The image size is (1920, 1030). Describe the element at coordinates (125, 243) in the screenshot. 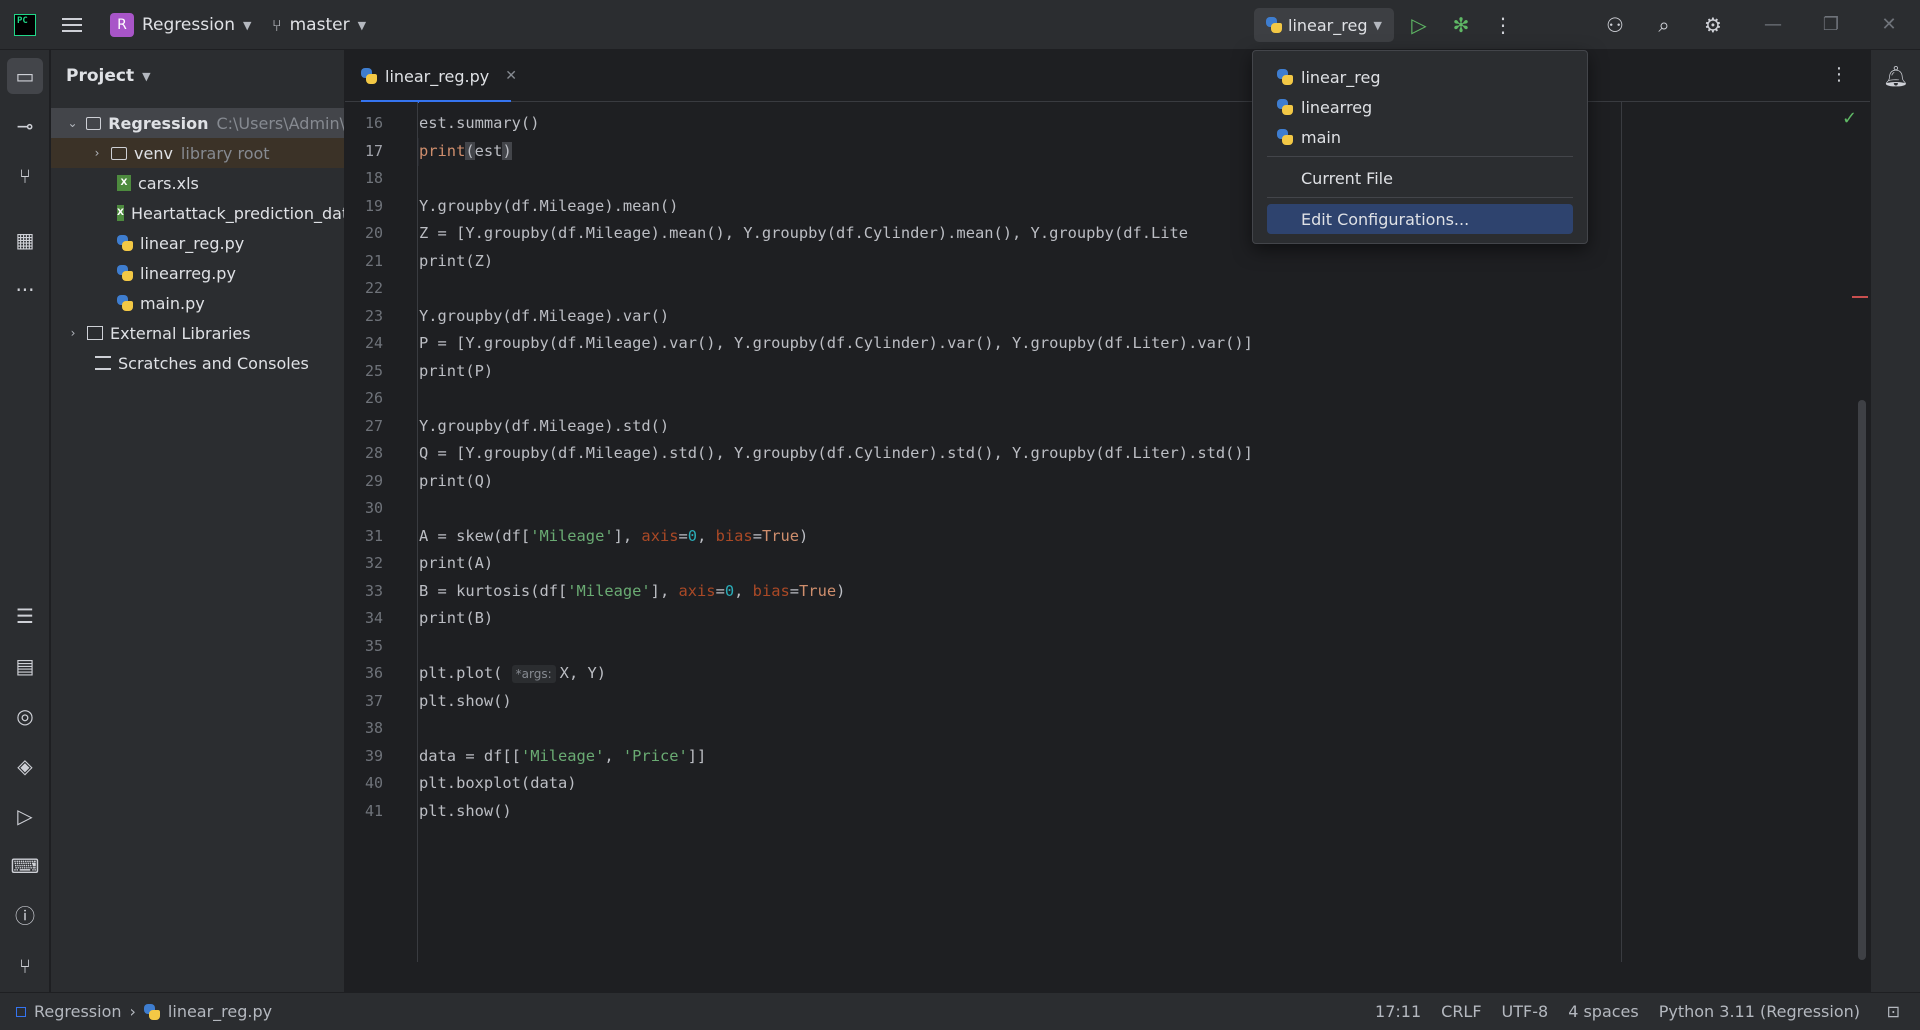

I see `python-file-icon` at that location.